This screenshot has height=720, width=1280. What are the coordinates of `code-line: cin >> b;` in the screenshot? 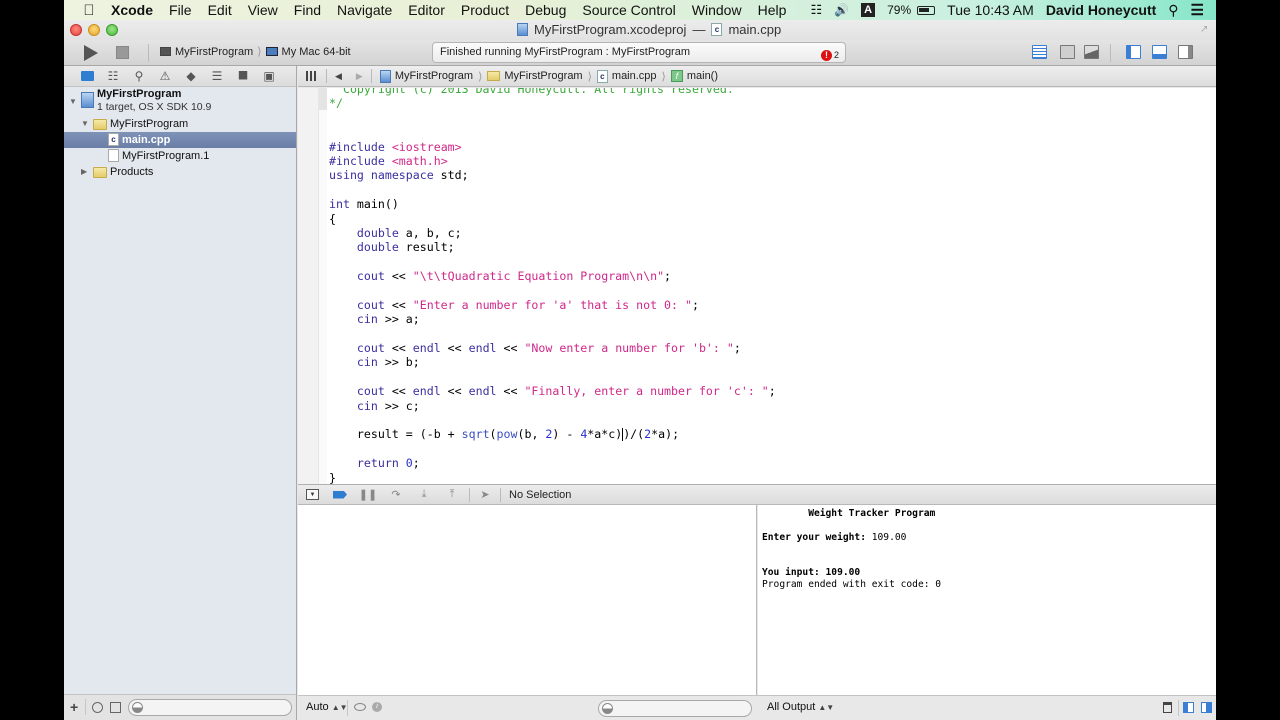 It's located at (552, 362).